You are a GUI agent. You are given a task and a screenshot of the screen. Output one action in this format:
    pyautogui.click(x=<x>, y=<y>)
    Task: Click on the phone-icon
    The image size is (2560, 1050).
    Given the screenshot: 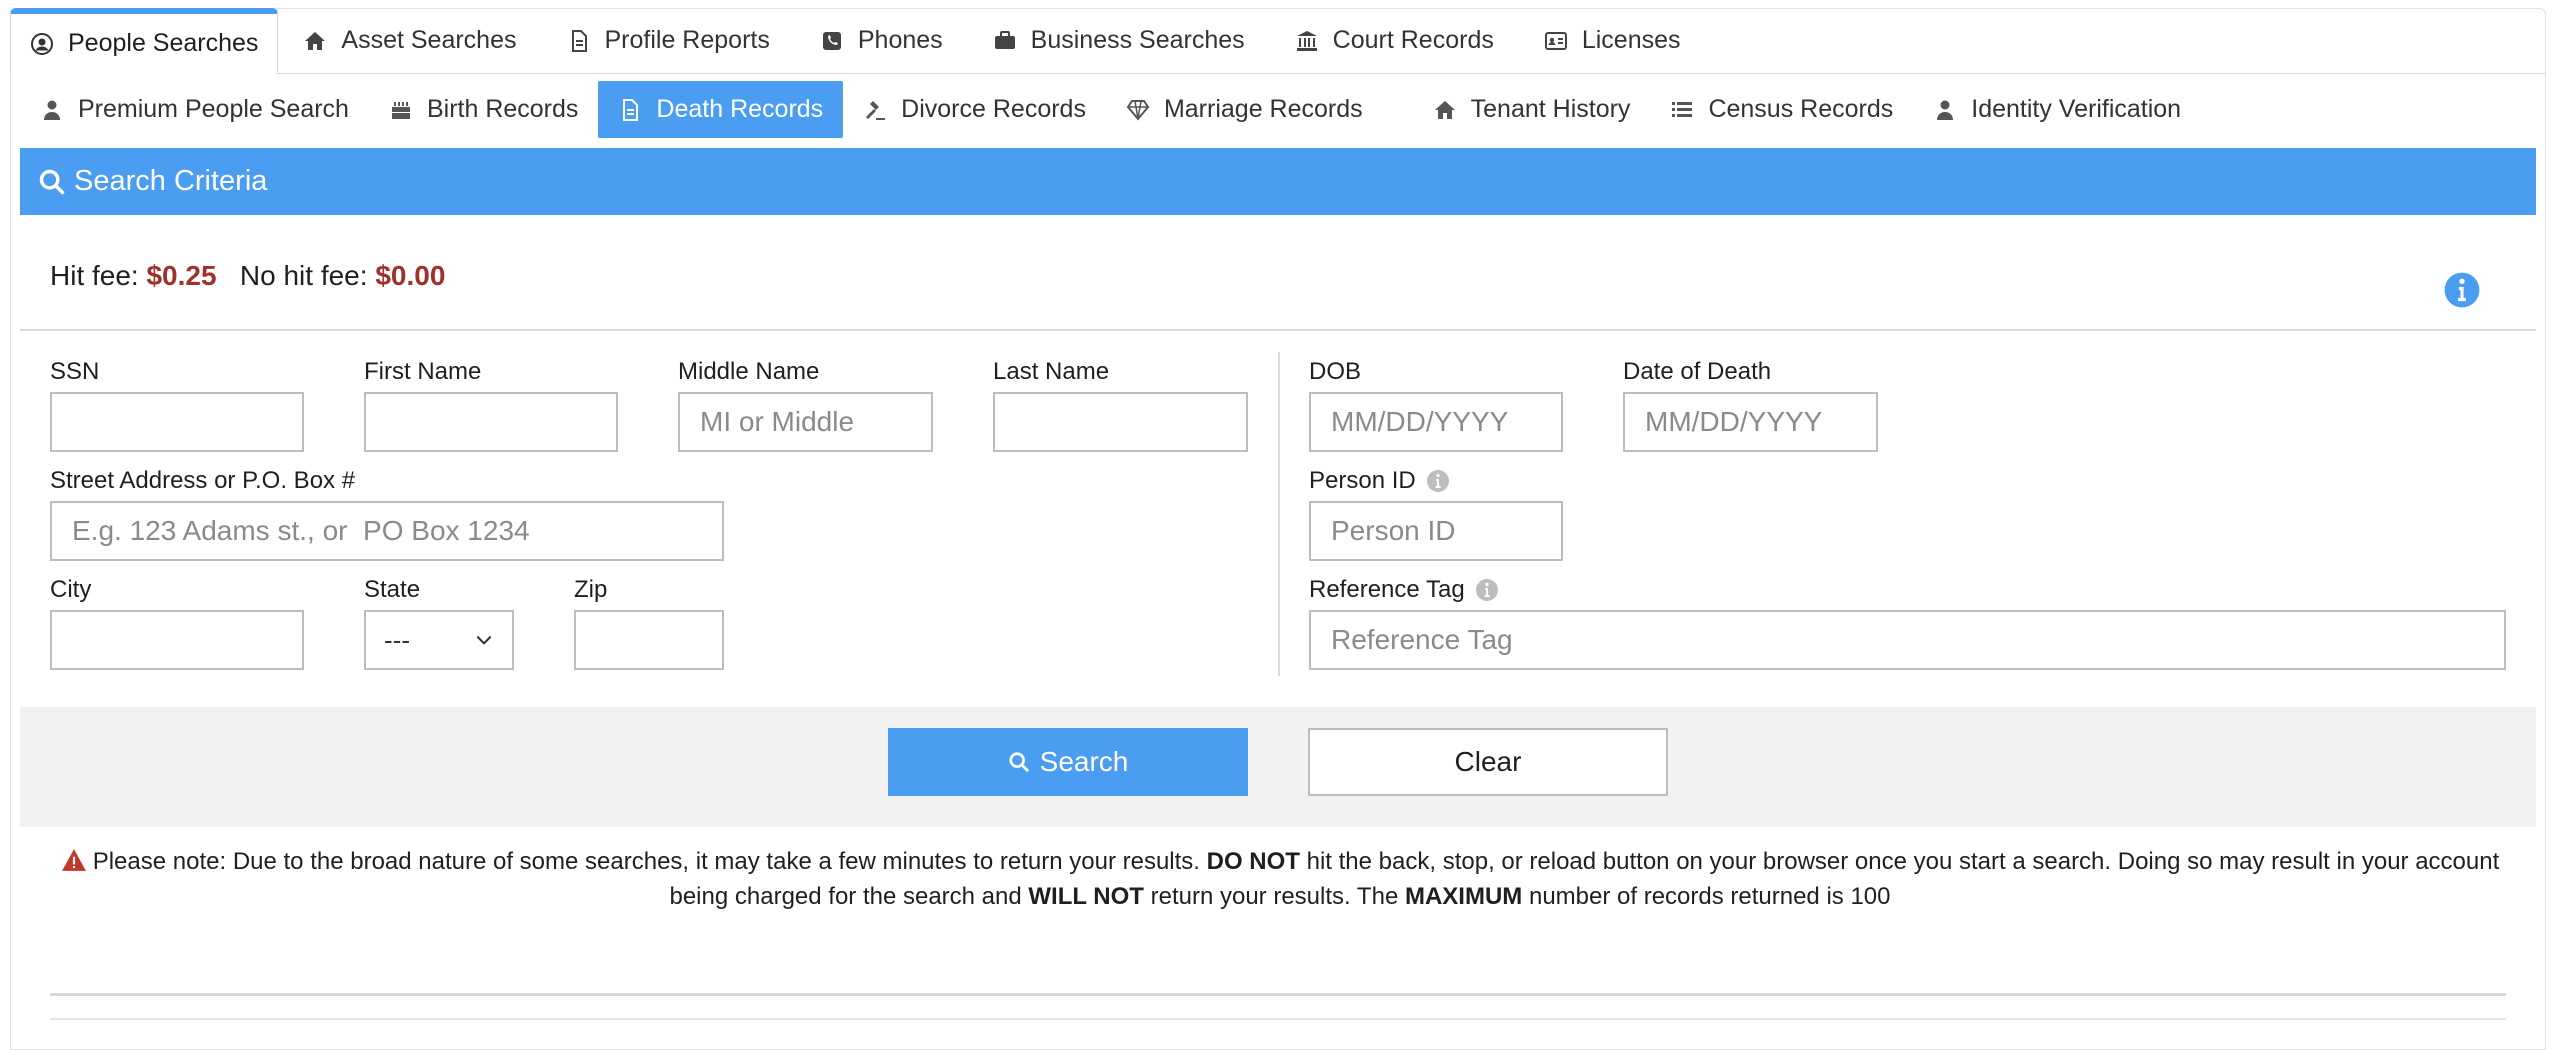 What is the action you would take?
    pyautogui.click(x=832, y=41)
    